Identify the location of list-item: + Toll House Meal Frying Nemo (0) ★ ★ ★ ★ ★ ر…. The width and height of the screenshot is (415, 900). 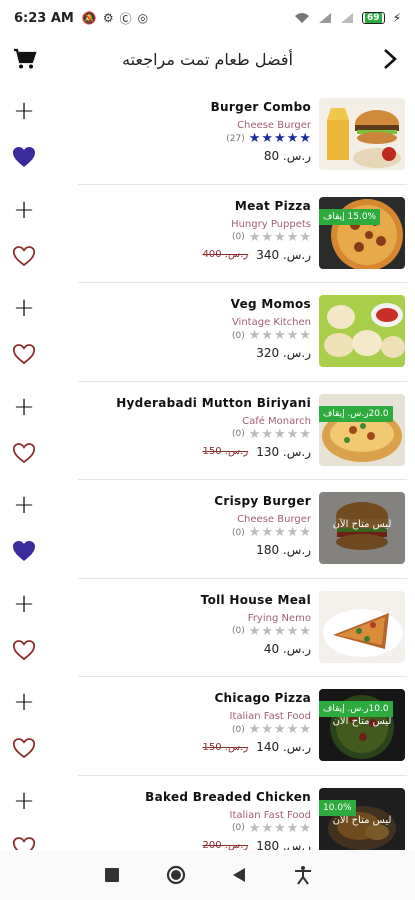
(209, 628).